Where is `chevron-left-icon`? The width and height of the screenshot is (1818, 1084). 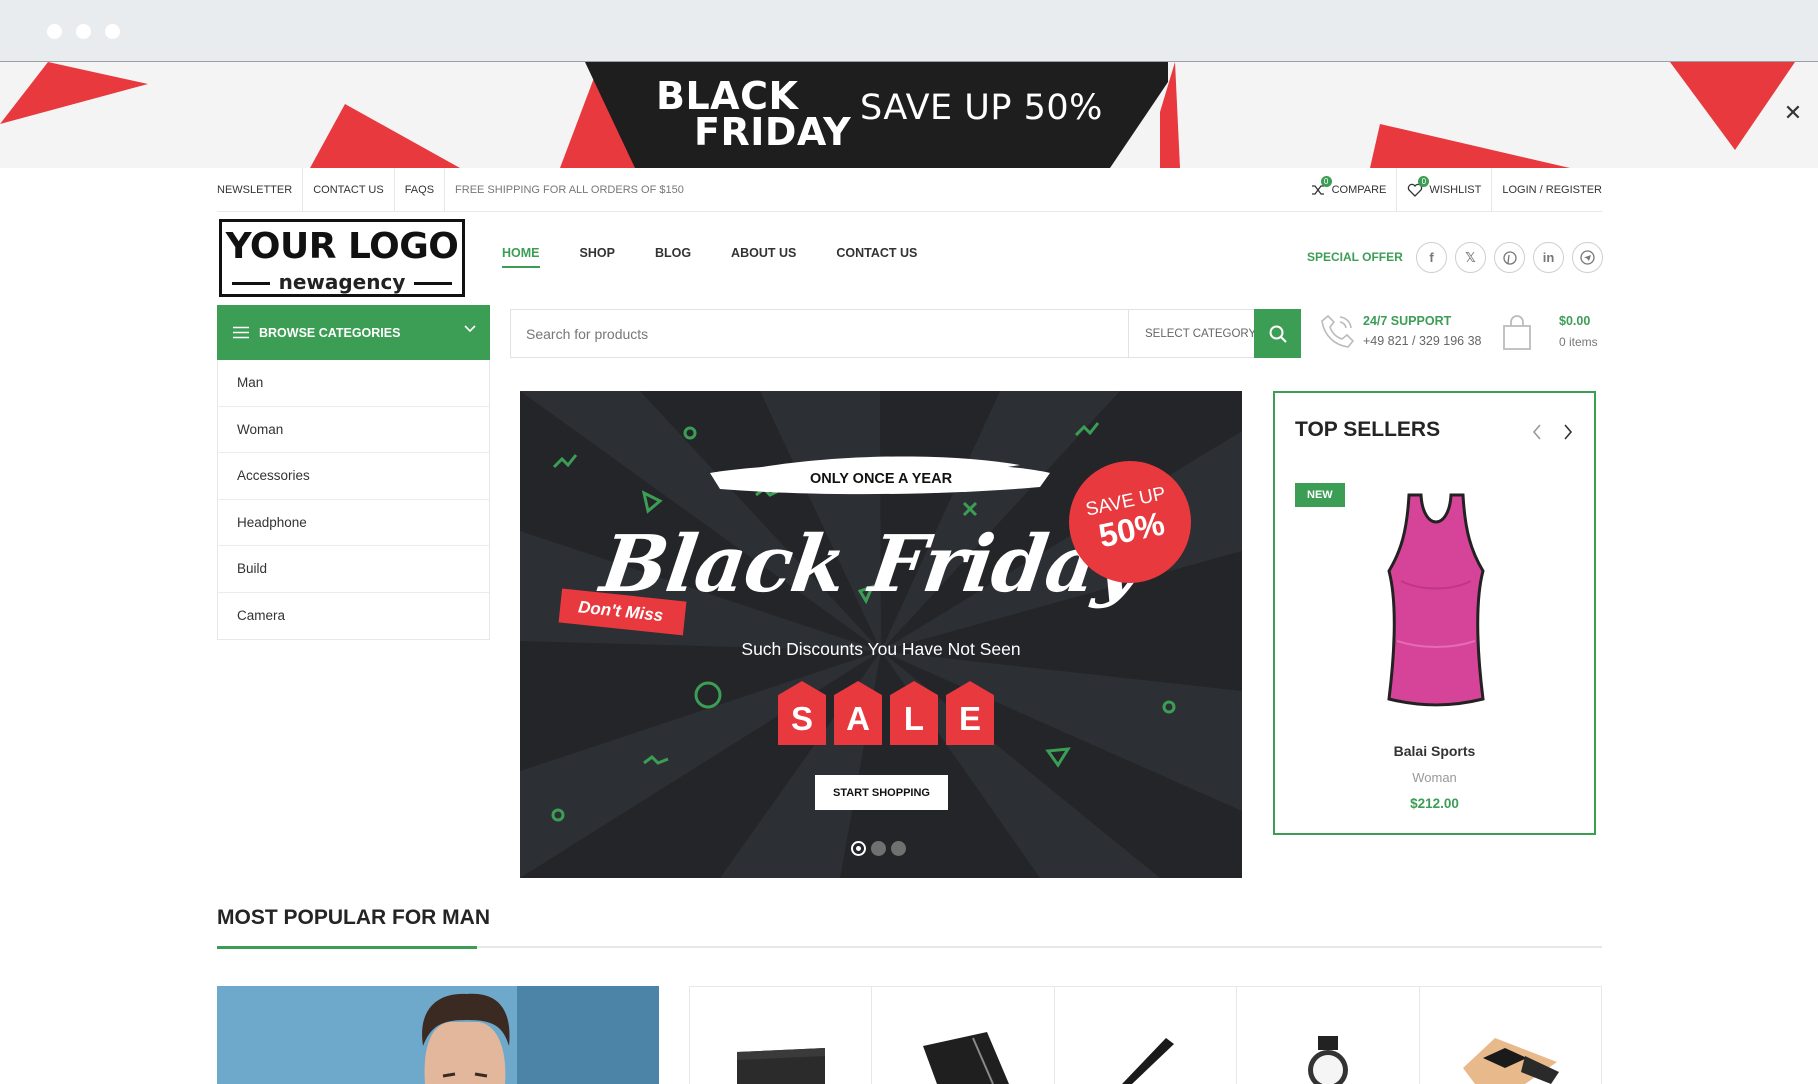
chevron-left-icon is located at coordinates (1537, 432).